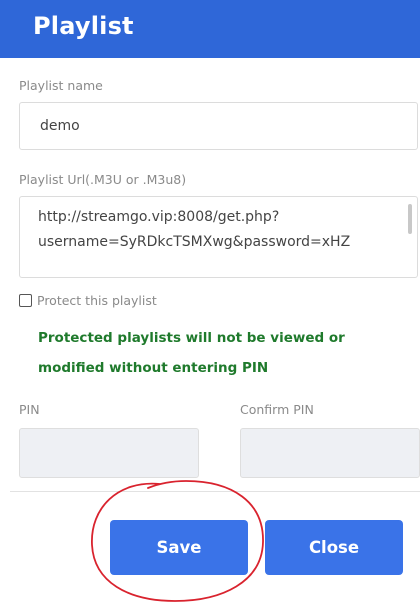 This screenshot has width=420, height=603. I want to click on pin-input, so click(109, 453).